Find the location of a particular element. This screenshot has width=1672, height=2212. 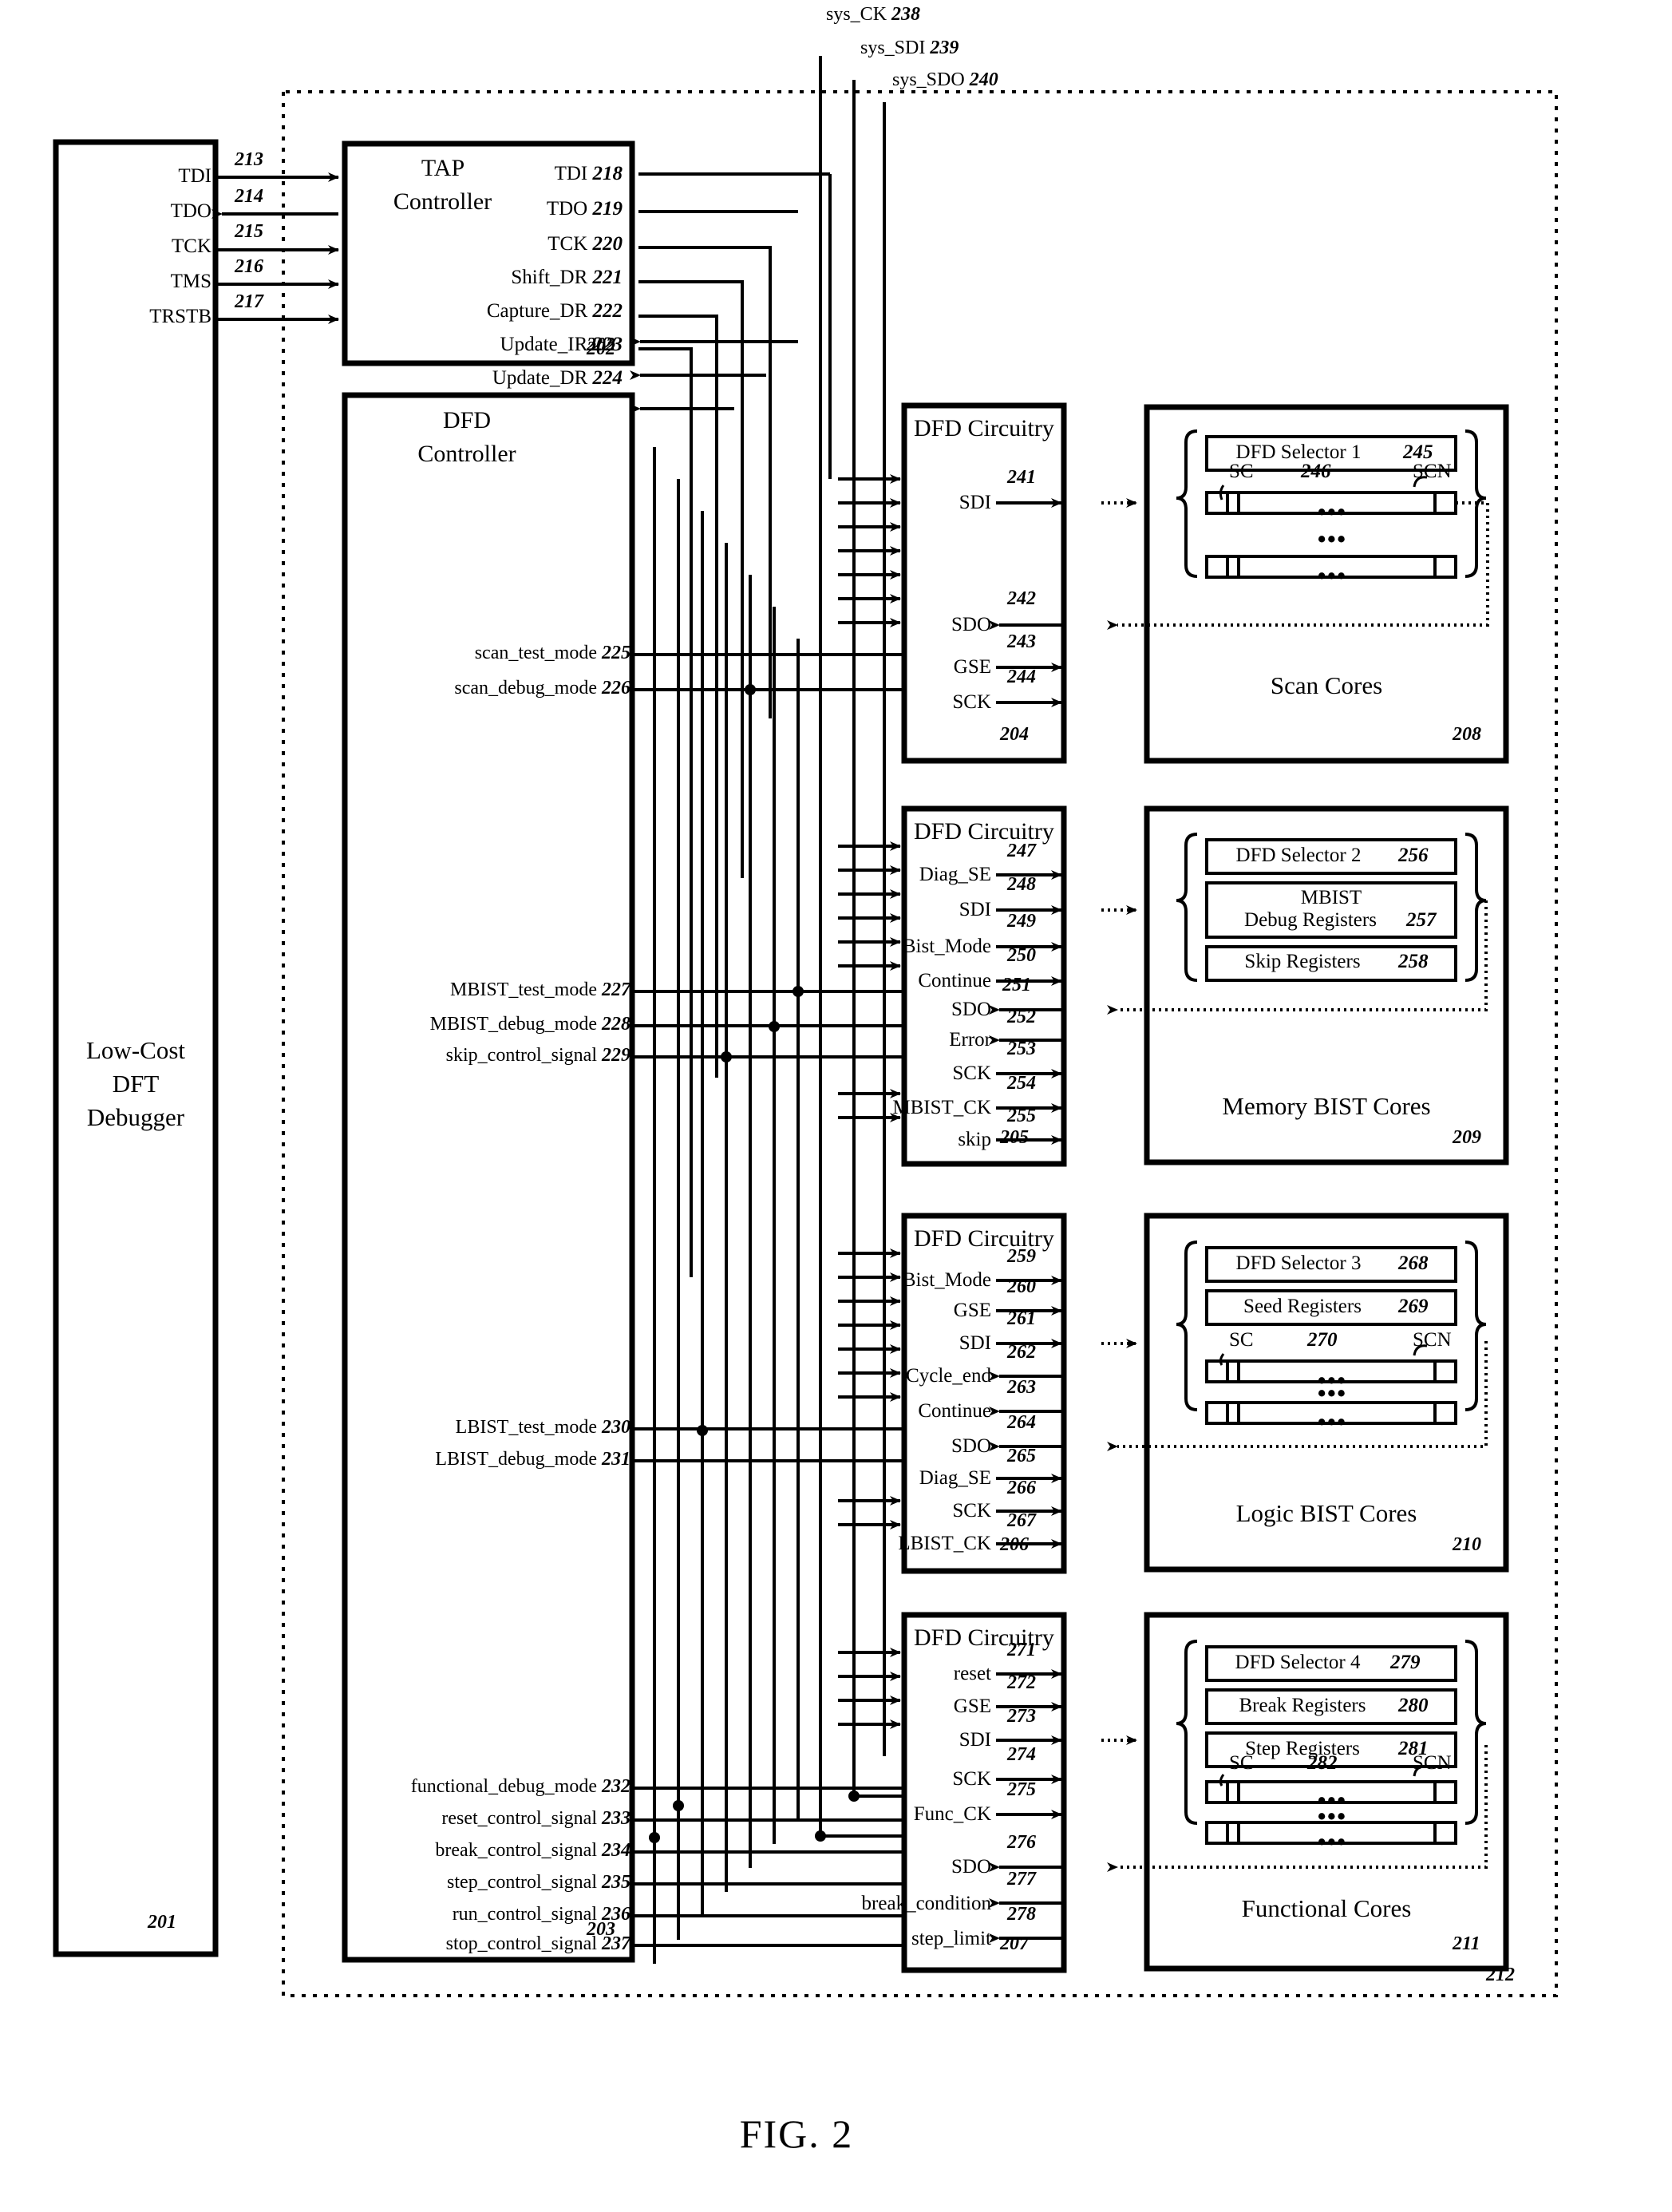

signal-ref-248: 248 is located at coordinates (1021, 884).